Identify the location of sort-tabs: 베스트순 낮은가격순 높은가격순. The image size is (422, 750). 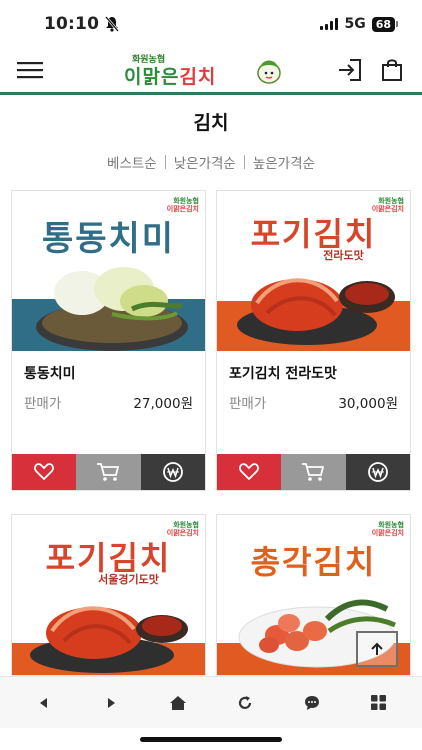
(211, 162).